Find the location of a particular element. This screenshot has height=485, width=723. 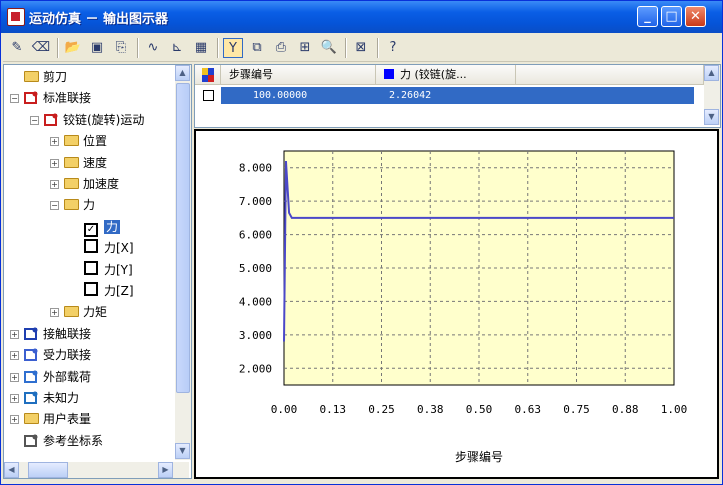

curve-icon: ∿ is located at coordinates (153, 48).